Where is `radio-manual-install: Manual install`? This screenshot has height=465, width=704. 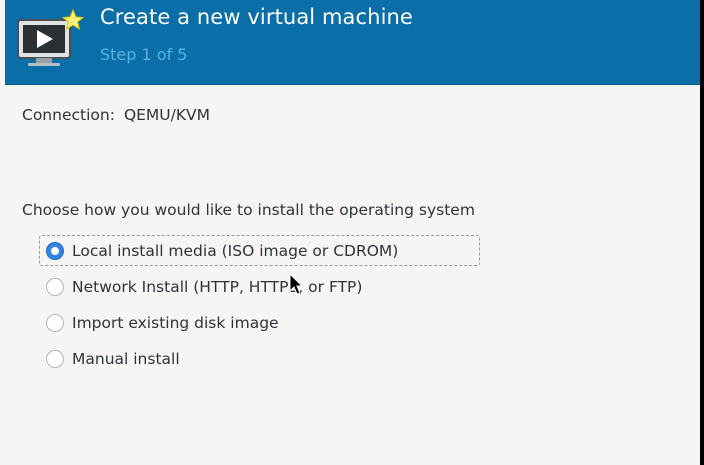
radio-manual-install: Manual install is located at coordinates (113, 359).